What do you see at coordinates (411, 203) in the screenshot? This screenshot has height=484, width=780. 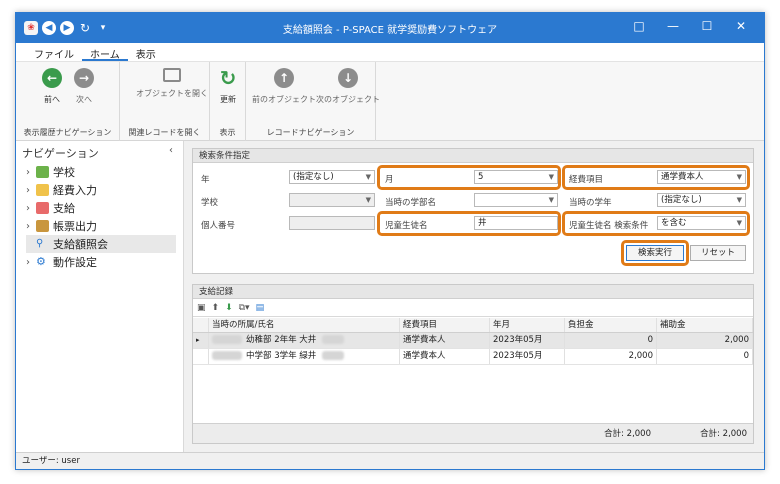 I see `department-label: 当時の学部名` at bounding box center [411, 203].